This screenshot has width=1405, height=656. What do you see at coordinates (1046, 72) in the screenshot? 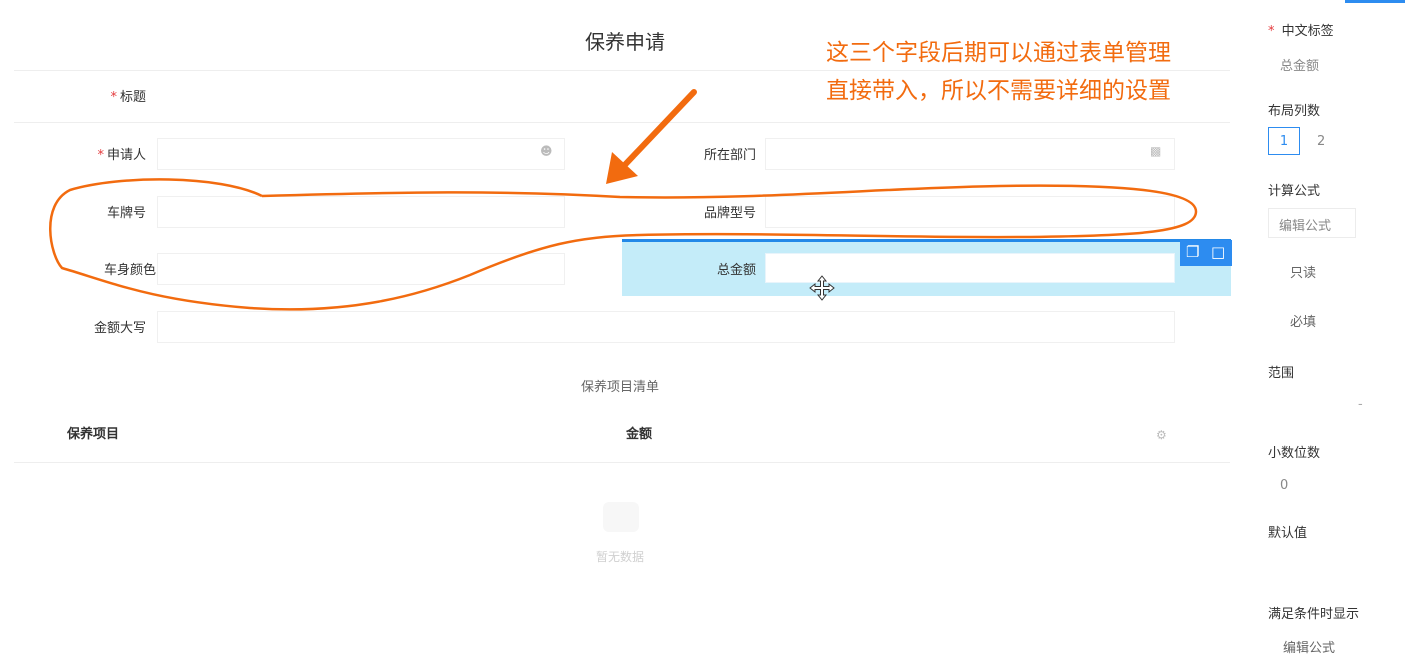
I see `annotation-note: 这三个字段后期可以通过表单管理 直接带入，所以不需要详细的设置` at bounding box center [1046, 72].